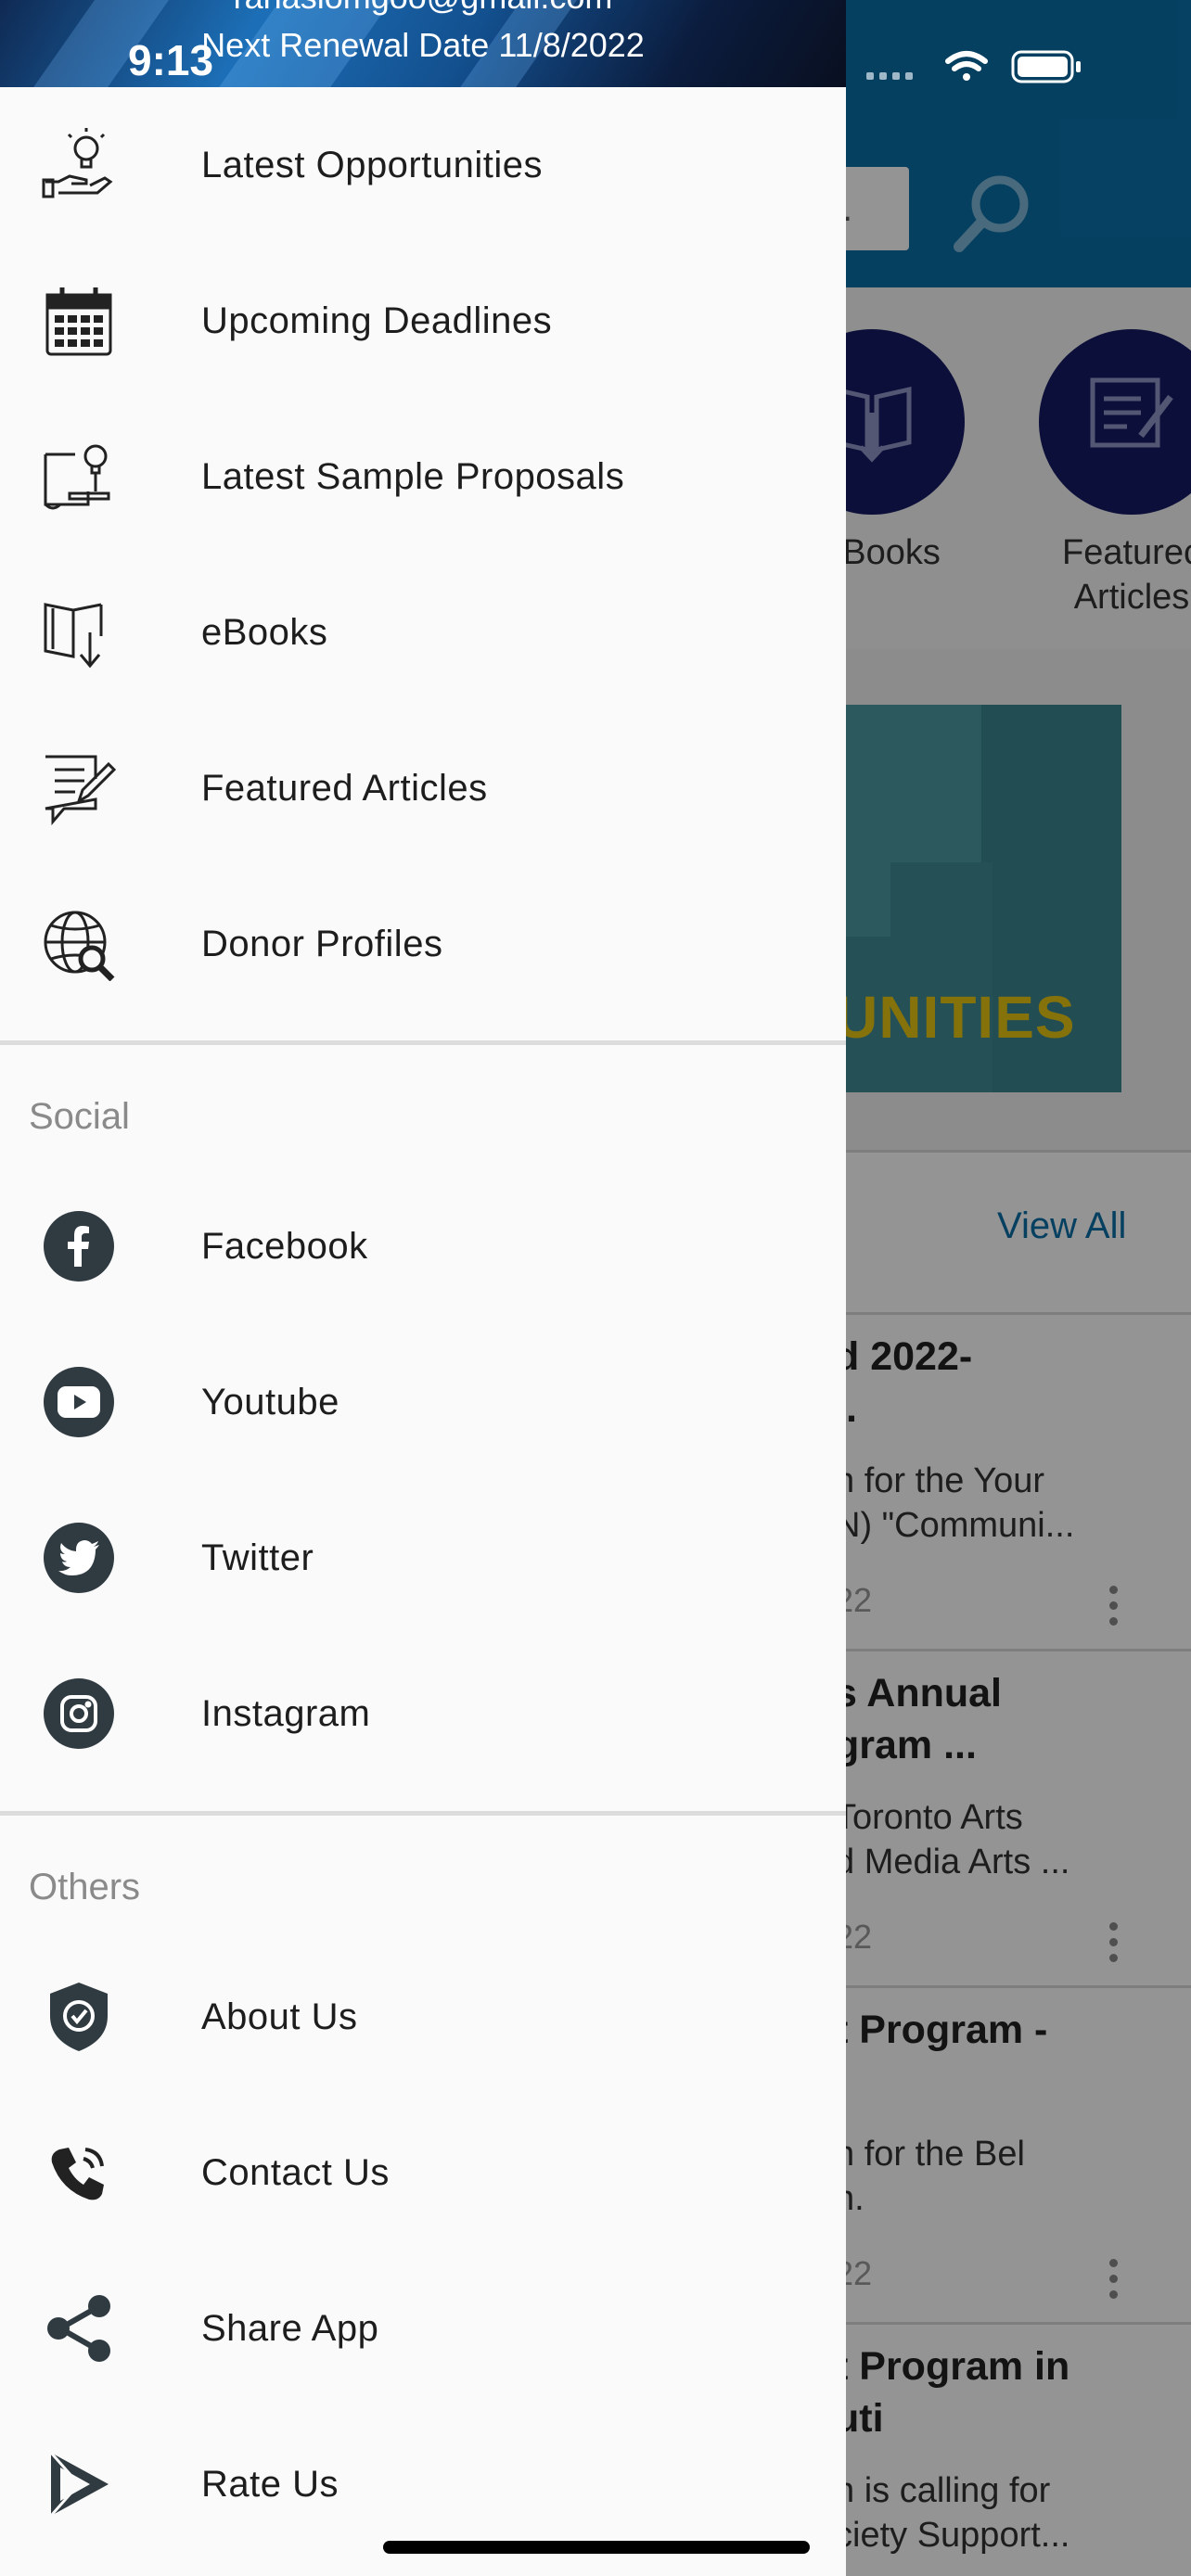  Describe the element at coordinates (79, 1558) in the screenshot. I see `twitter-icon` at that location.